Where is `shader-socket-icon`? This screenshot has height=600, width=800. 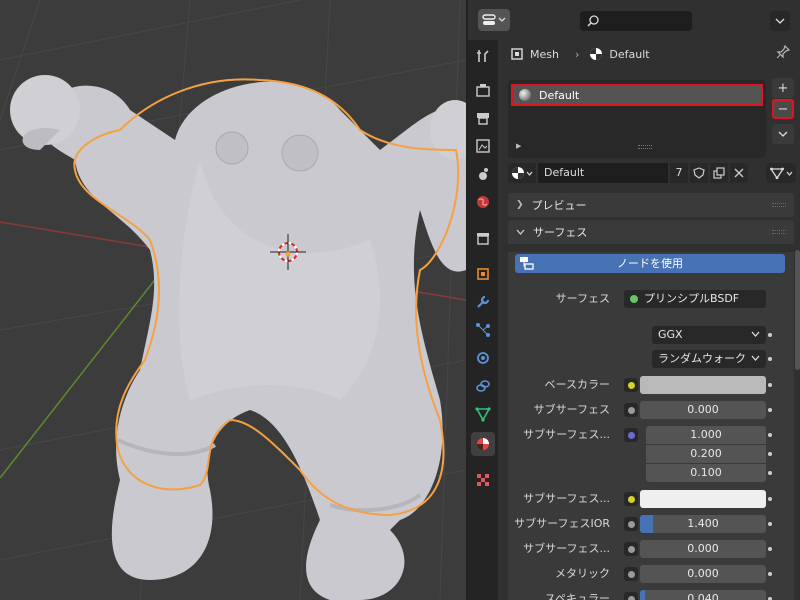
shader-socket-icon is located at coordinates (634, 299).